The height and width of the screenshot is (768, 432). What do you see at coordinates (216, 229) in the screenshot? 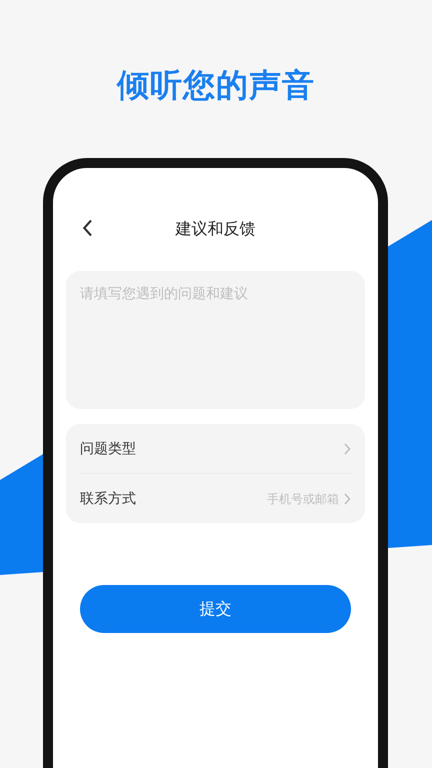
I see `nav-title: 建议和反馈` at bounding box center [216, 229].